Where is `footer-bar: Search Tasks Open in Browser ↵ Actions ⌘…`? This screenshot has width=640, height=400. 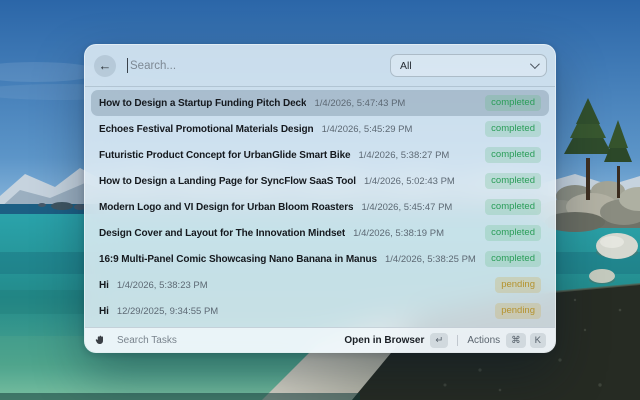 footer-bar: Search Tasks Open in Browser ↵ Actions ⌘… is located at coordinates (320, 339).